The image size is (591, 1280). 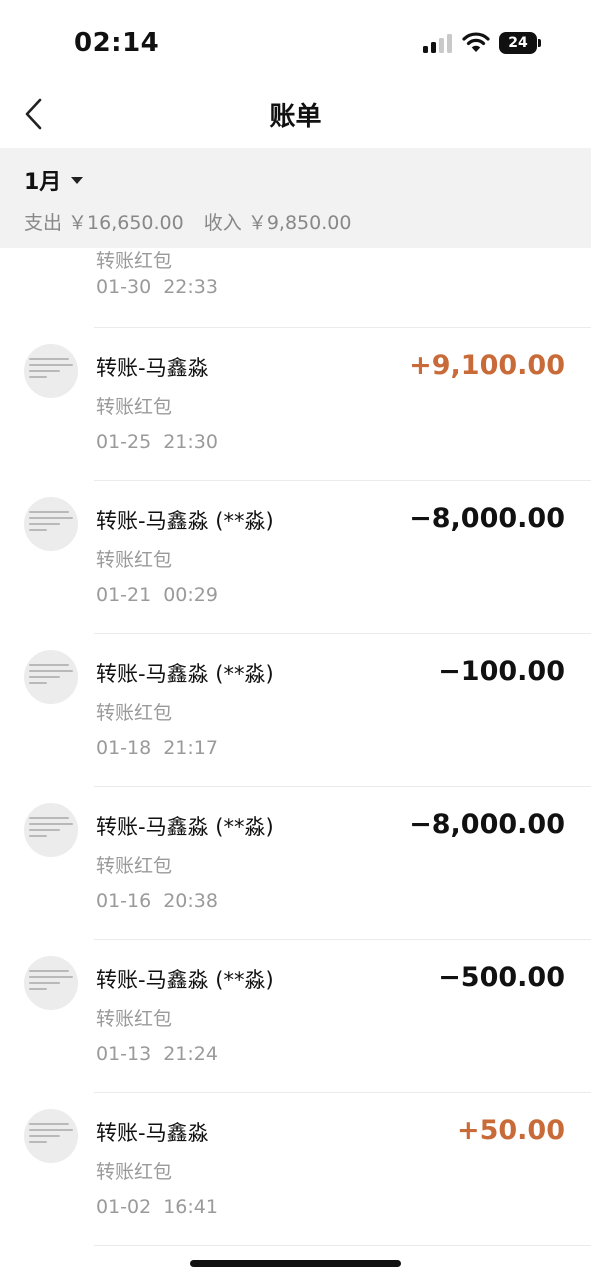 What do you see at coordinates (117, 43) in the screenshot?
I see `status-time: 02:14` at bounding box center [117, 43].